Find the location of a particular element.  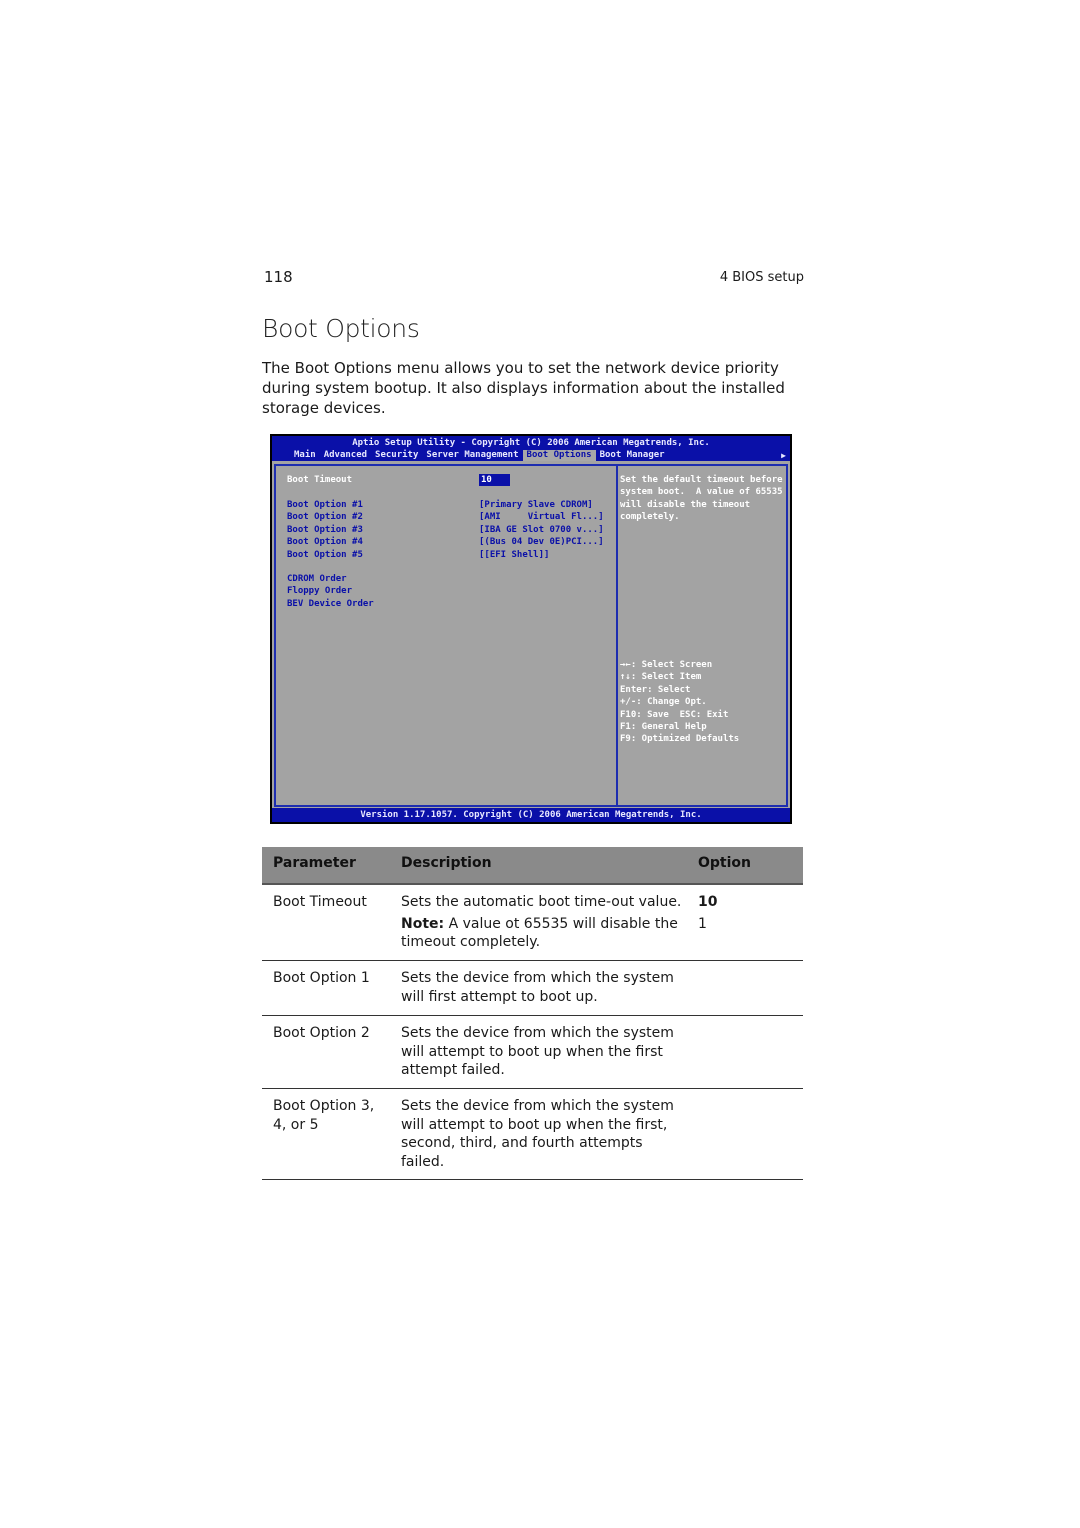

header-description: Description is located at coordinates (446, 863).